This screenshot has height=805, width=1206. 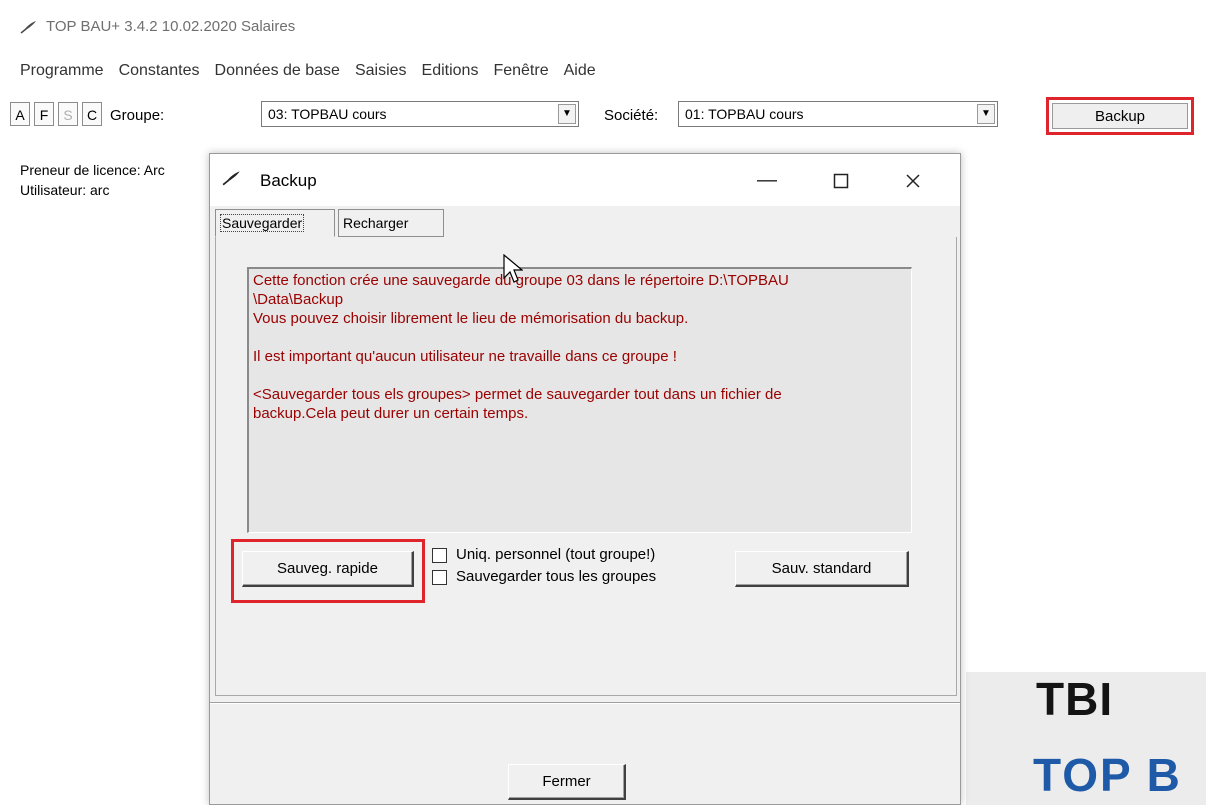 I want to click on menu-programme: Programme, so click(x=62, y=71).